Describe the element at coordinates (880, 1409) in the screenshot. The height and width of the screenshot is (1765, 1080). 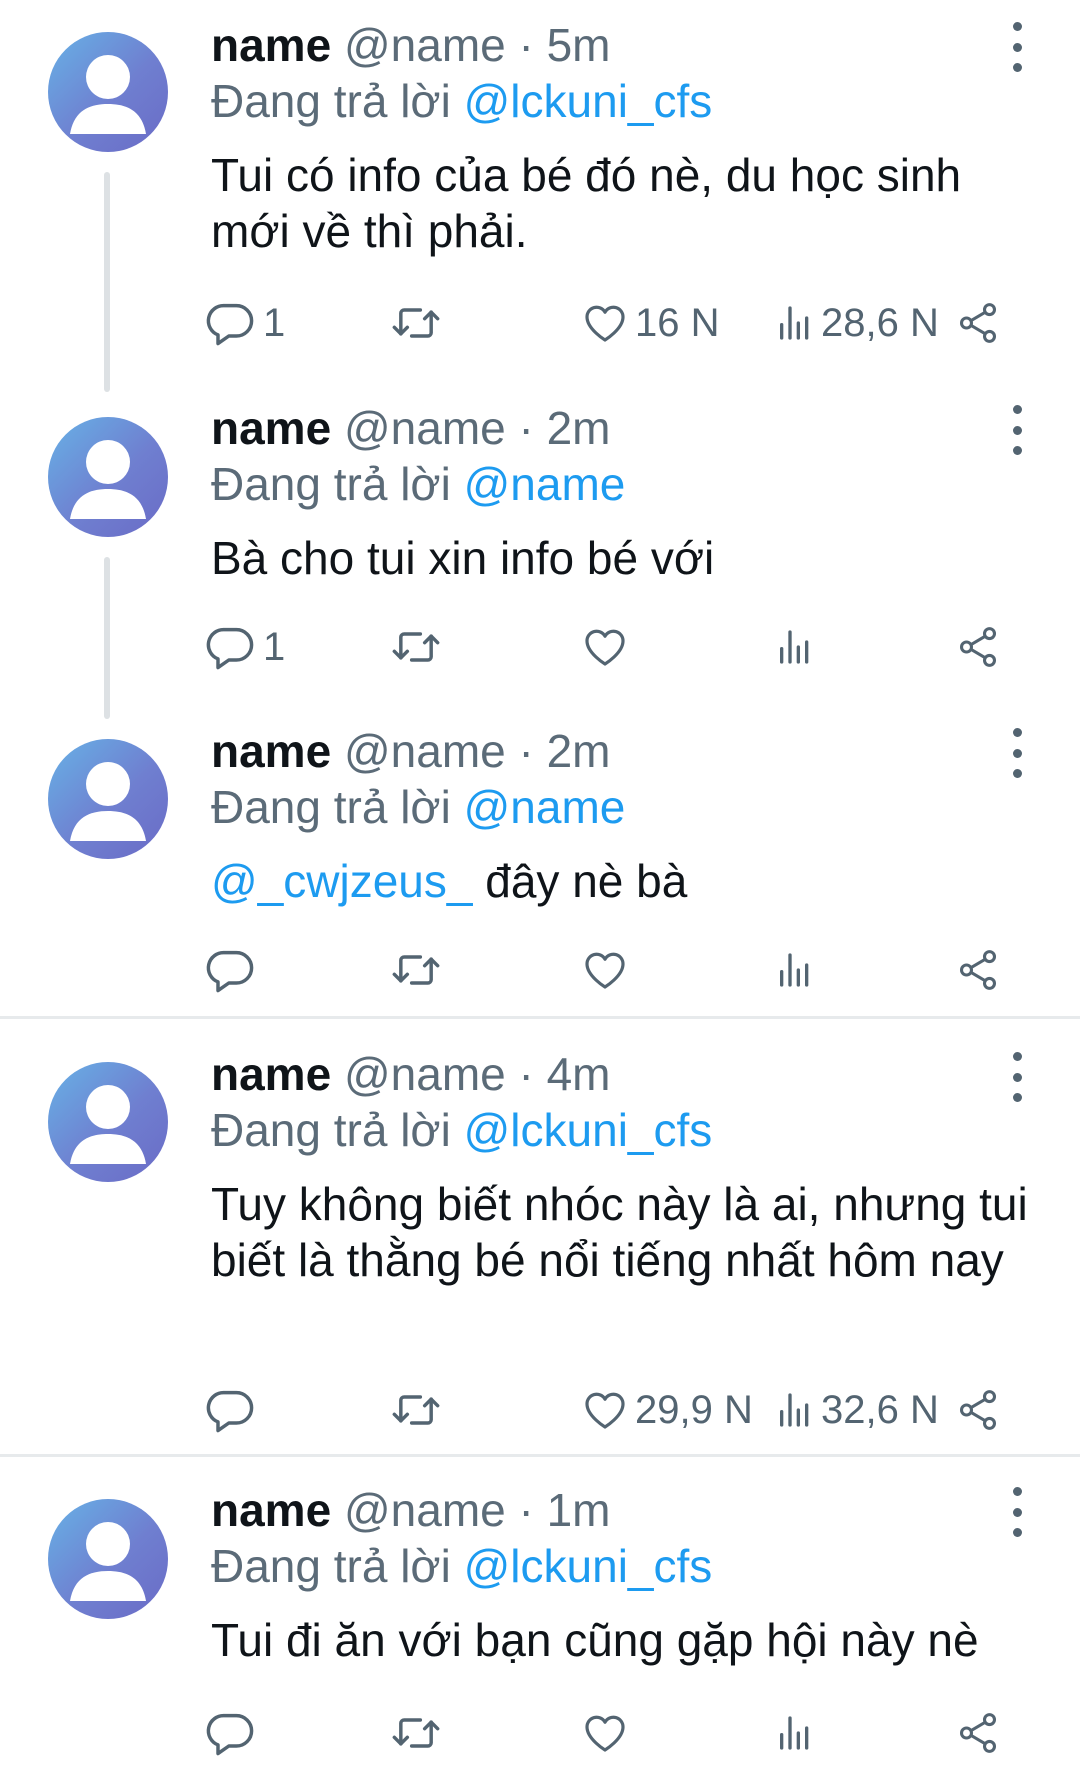
I see `views-count: 32,6 N` at that location.